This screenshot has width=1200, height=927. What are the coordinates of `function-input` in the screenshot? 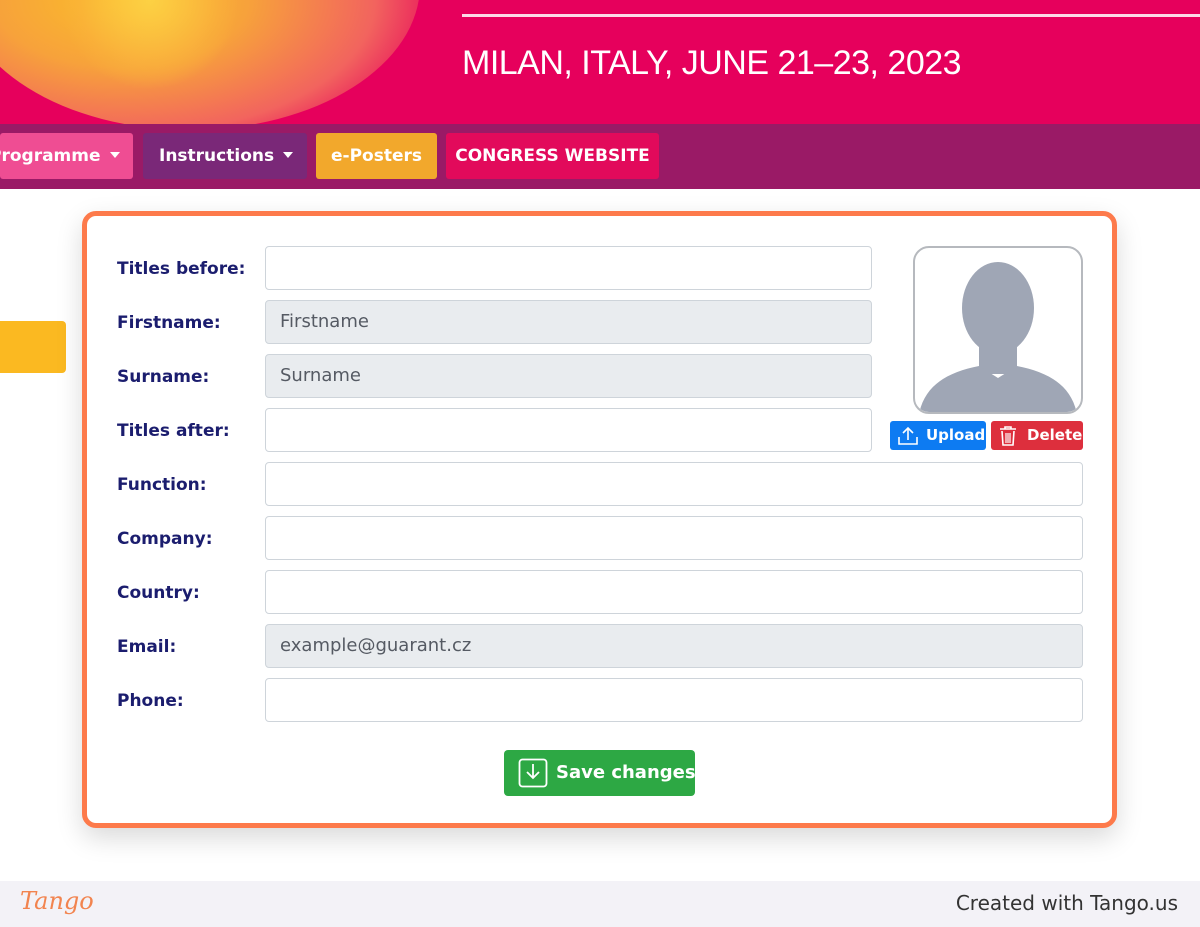 It's located at (674, 484).